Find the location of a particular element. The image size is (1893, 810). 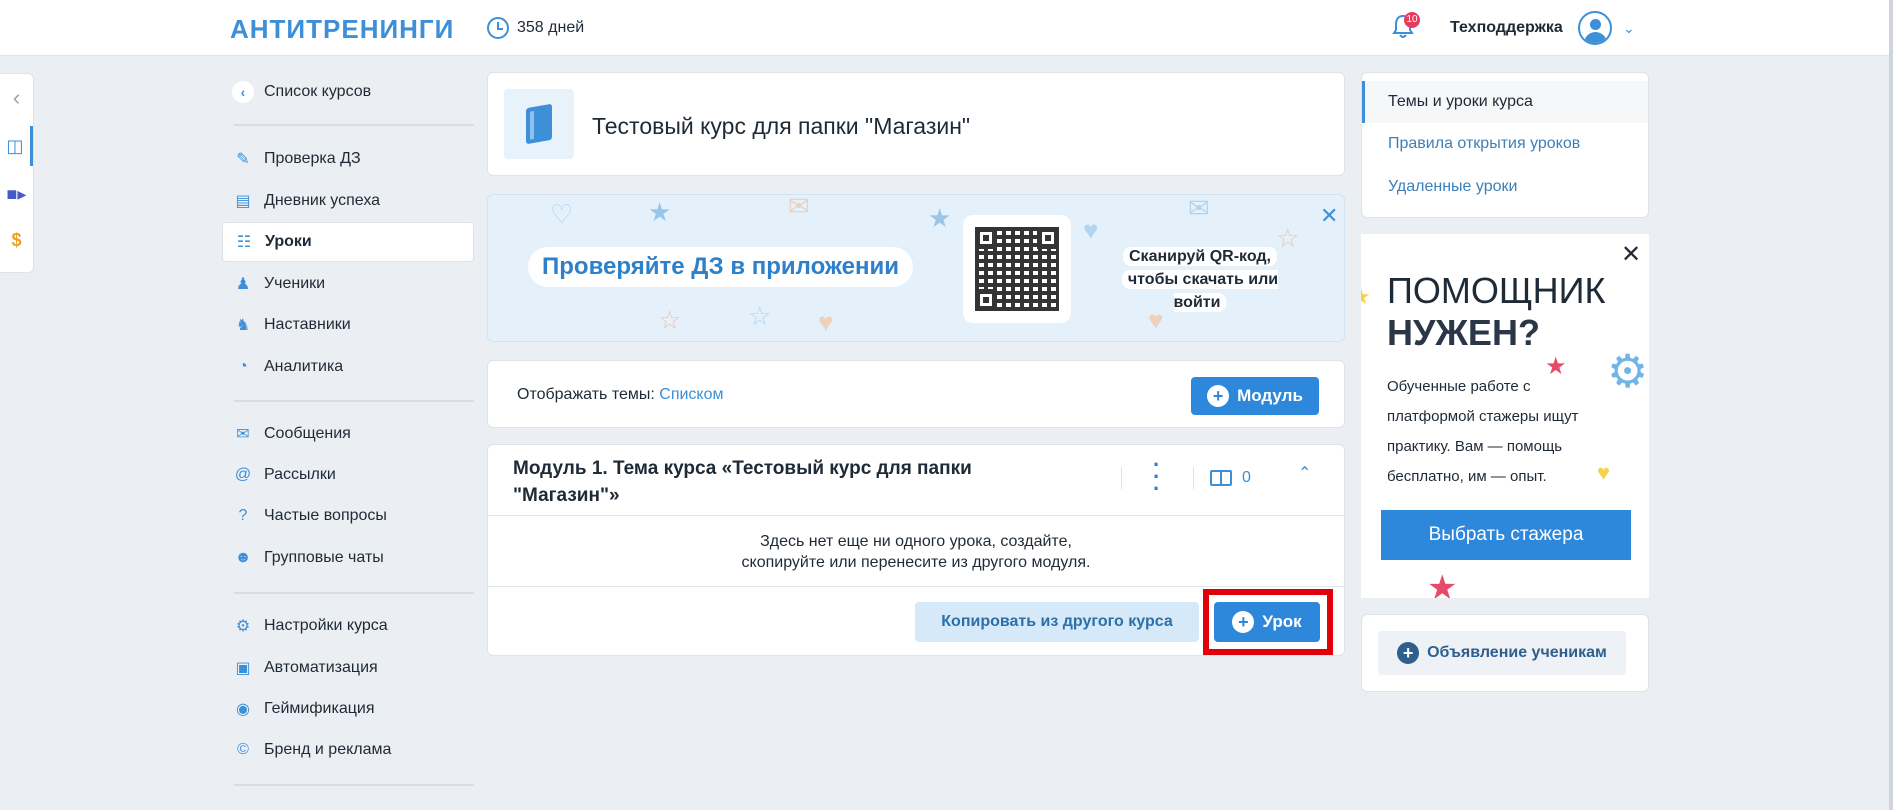

top-bar: АНТИТРЕНИНГИ 358 дней 10 Техподдержка ⌄ is located at coordinates (946, 28).